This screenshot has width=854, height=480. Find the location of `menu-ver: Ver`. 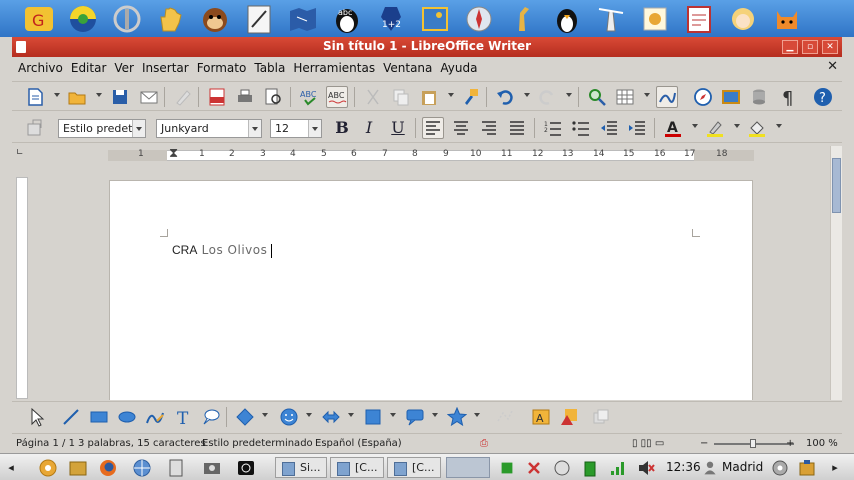

menu-ver: Ver is located at coordinates (124, 68).